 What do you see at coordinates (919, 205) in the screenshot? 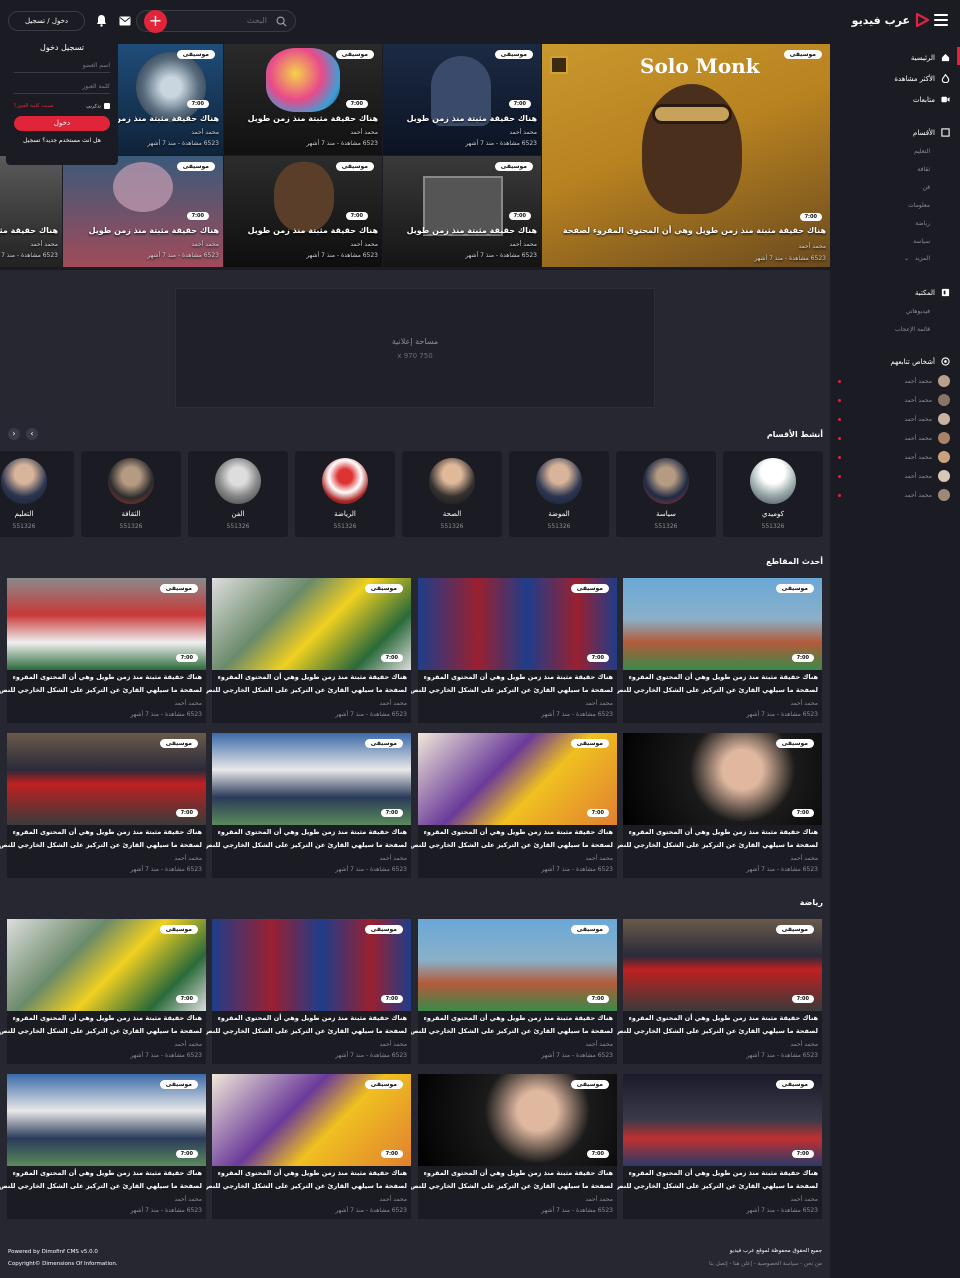
I see `sidebar-item-info: معلومات` at bounding box center [919, 205].